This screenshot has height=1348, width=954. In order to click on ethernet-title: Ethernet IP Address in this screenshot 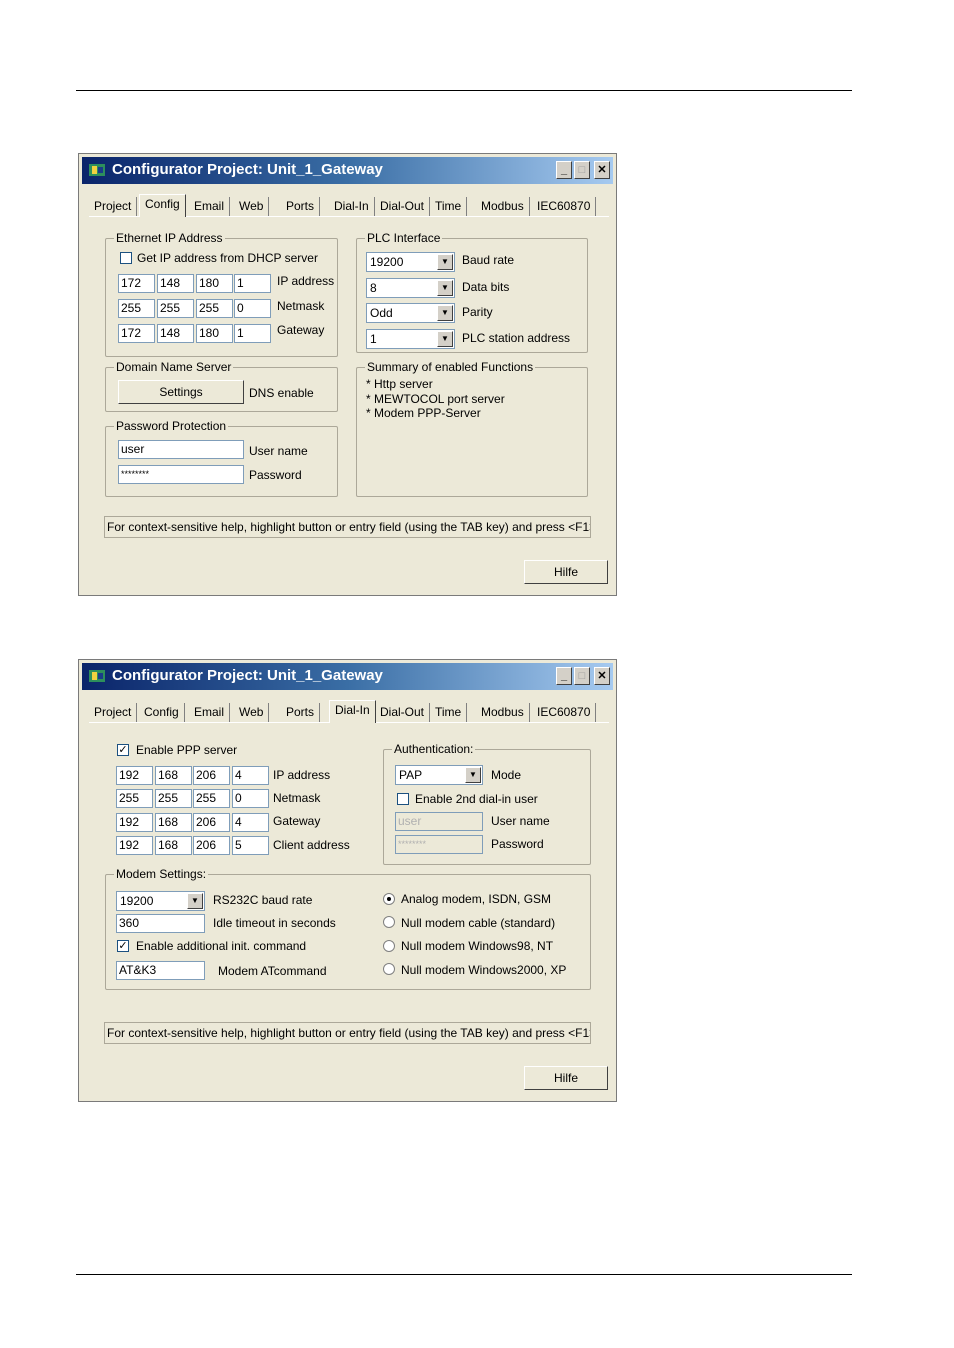, I will do `click(169, 238)`.